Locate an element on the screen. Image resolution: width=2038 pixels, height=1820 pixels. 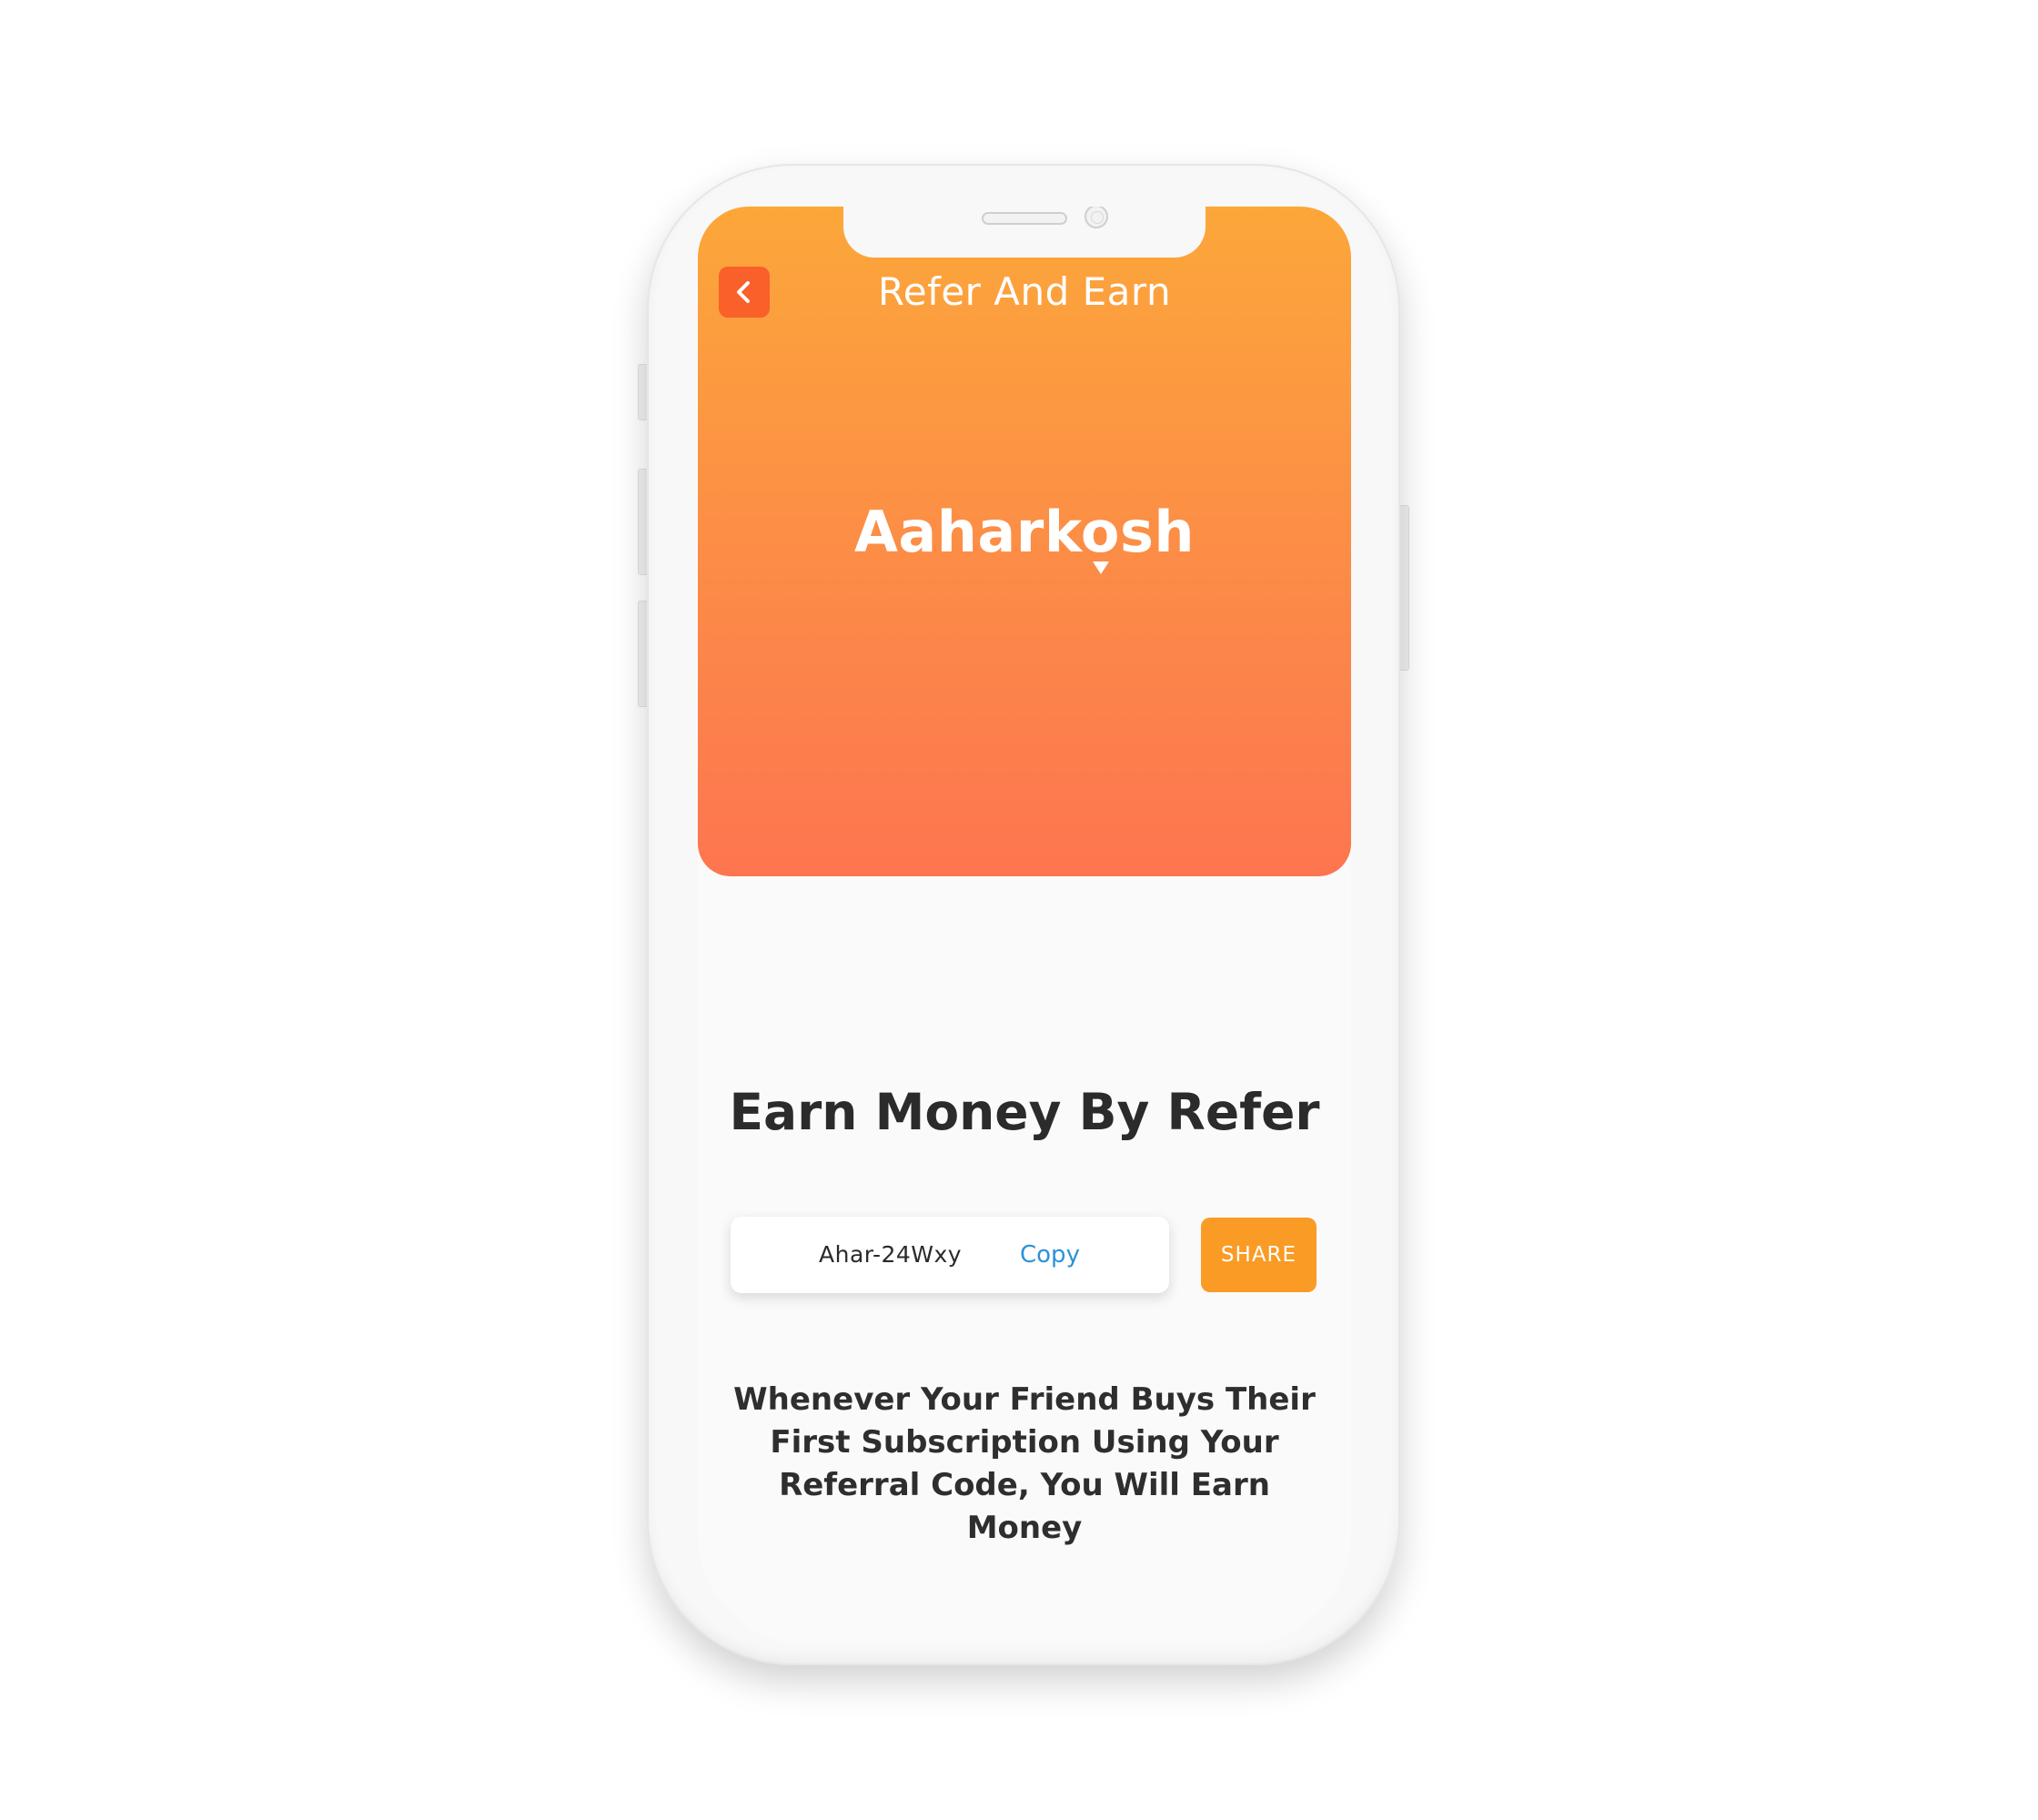
referral-code-card: Ahar-24Wxy Copy is located at coordinates (950, 1255).